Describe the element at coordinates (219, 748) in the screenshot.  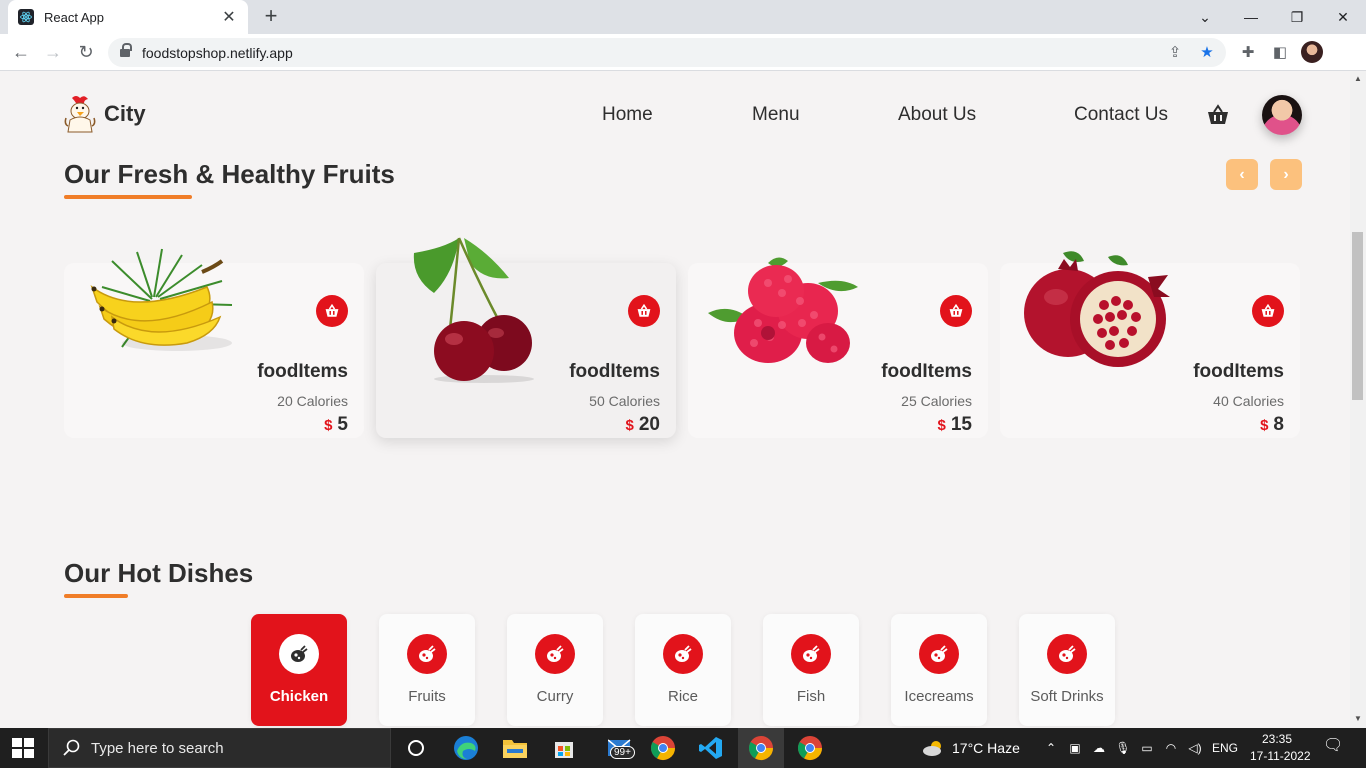
I see `taskbar-search-box: Type here to search` at that location.